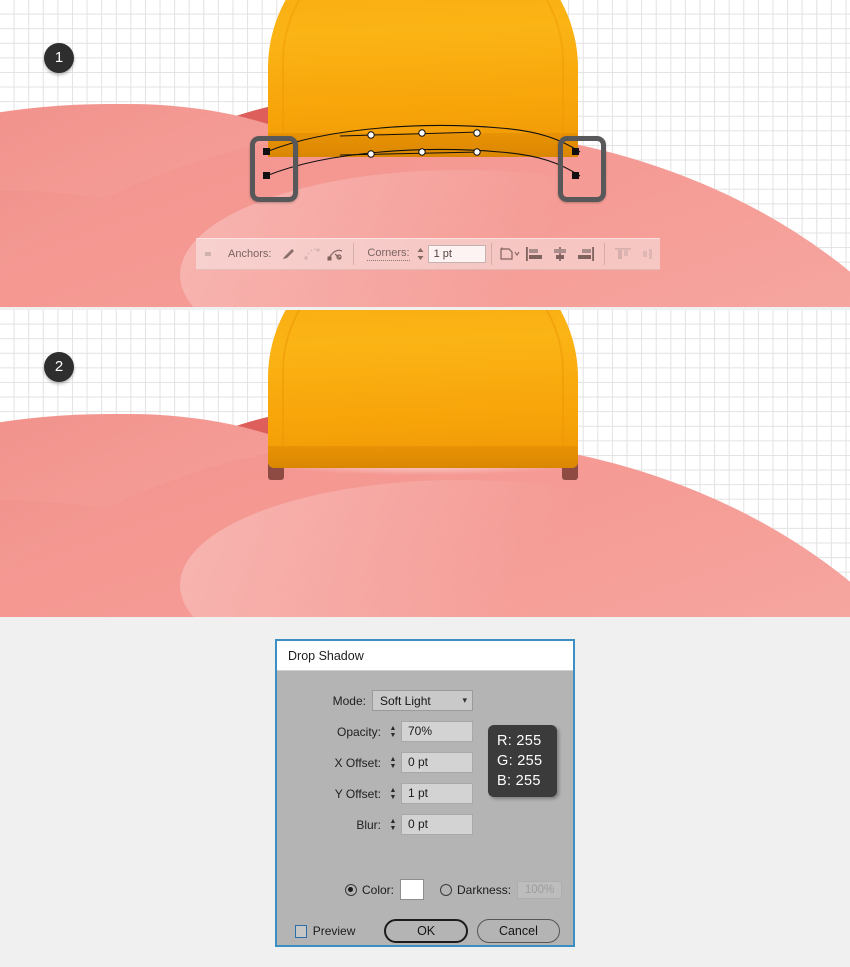 The height and width of the screenshot is (967, 850). Describe the element at coordinates (59, 58) in the screenshot. I see `step-badge-1: 1` at that location.